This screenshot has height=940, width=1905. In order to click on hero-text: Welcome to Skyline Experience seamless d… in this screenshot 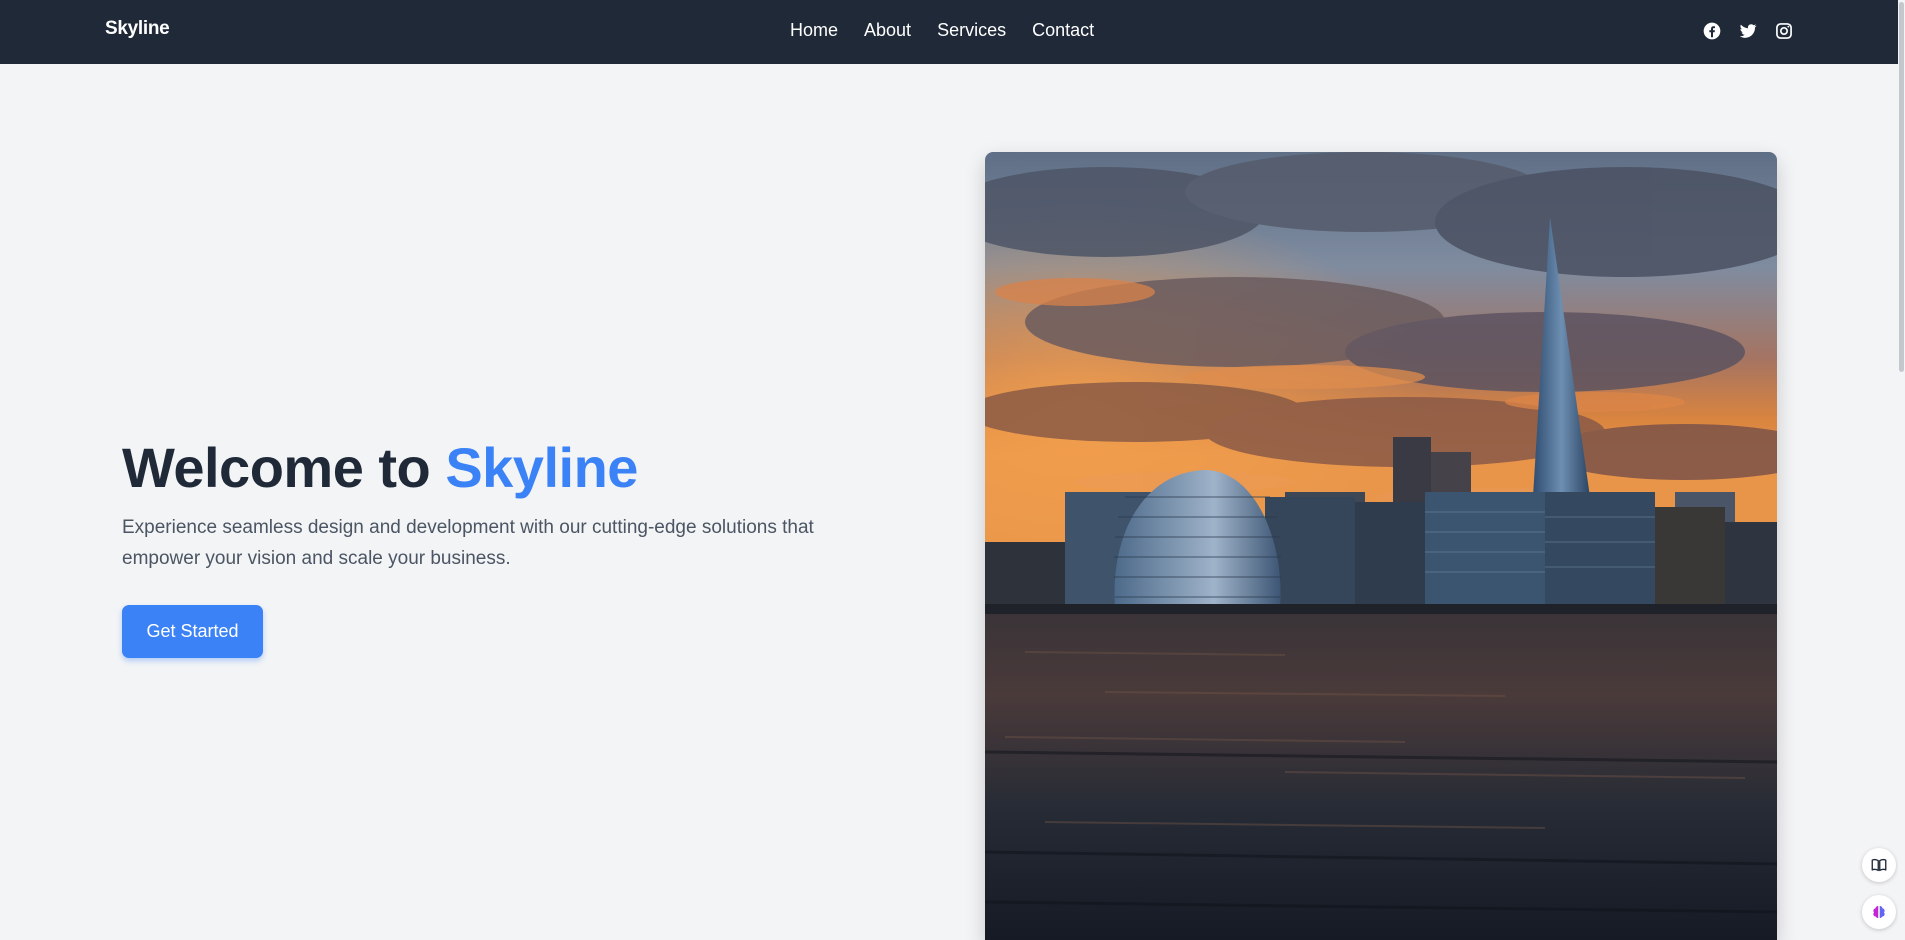, I will do `click(502, 503)`.